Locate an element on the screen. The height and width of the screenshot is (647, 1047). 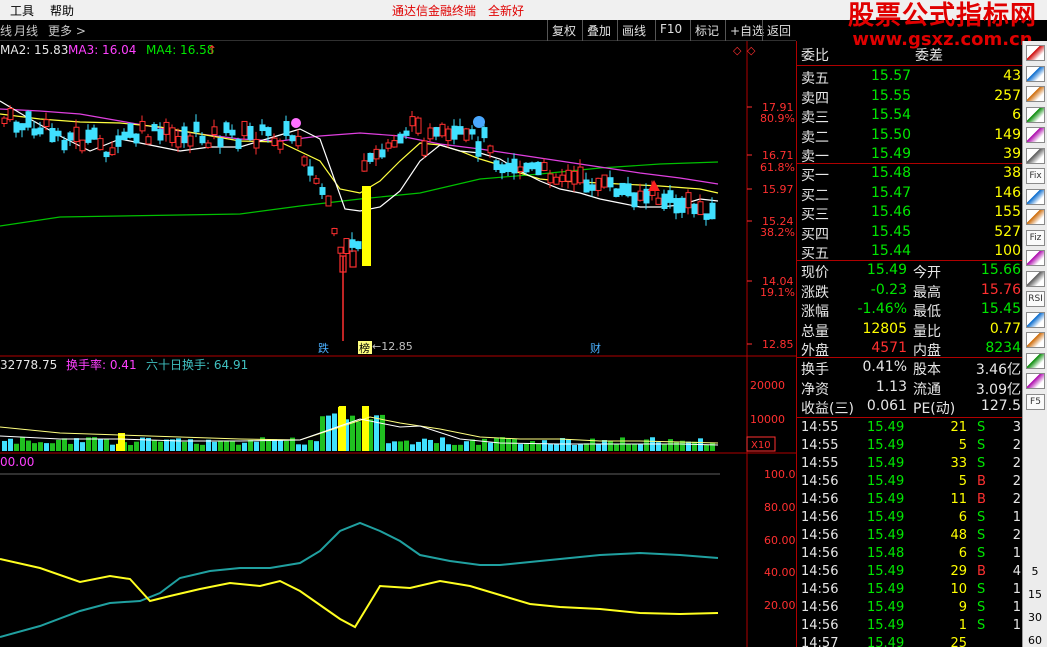
period-tab-partial: 线 is located at coordinates (6, 30).